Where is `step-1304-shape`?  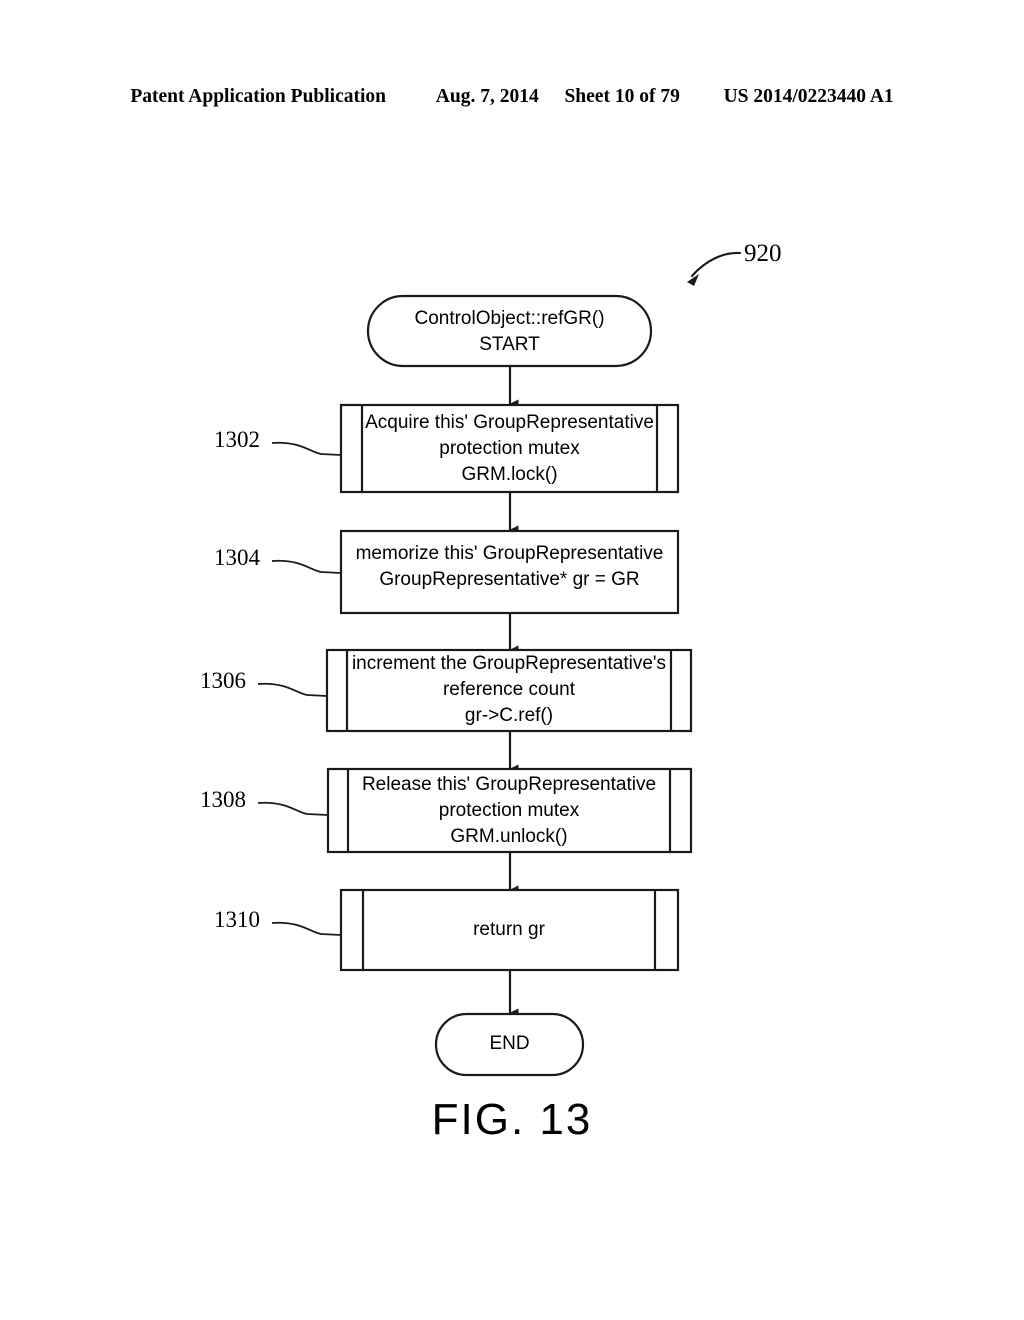 step-1304-shape is located at coordinates (509, 572).